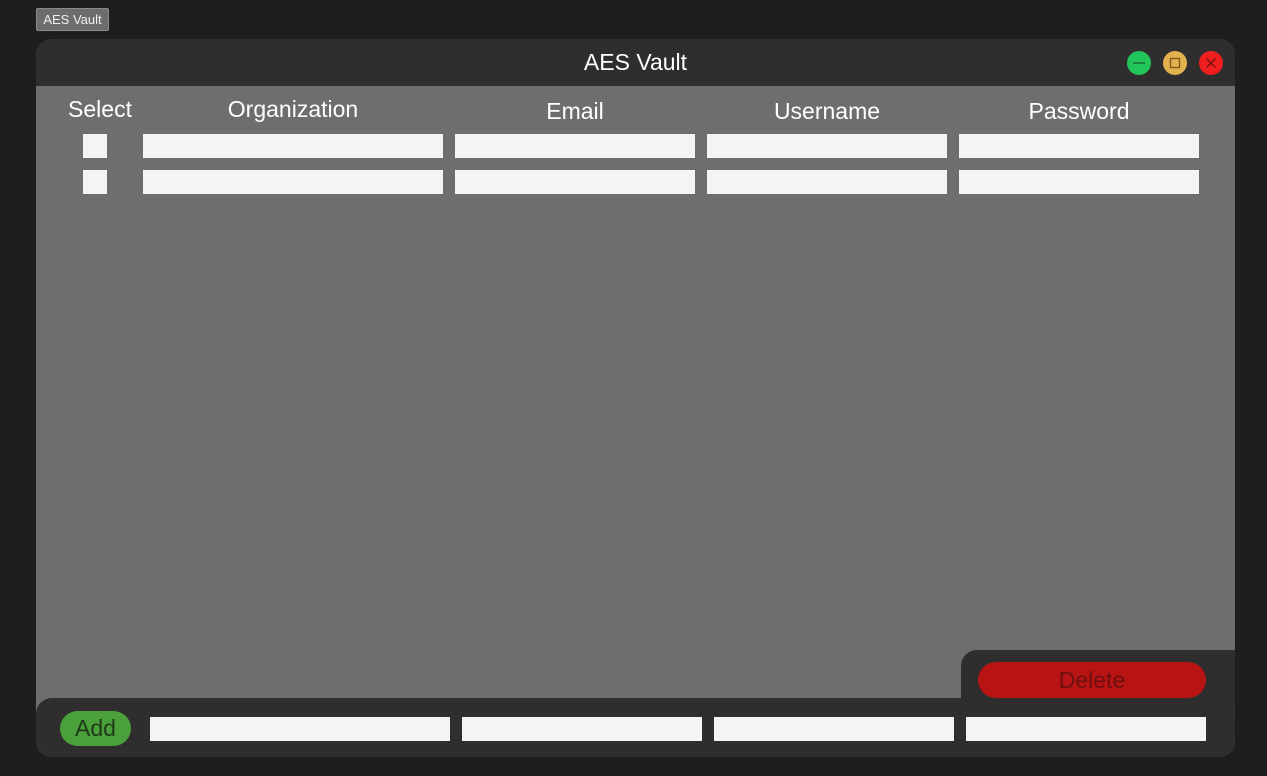 The image size is (1267, 776). I want to click on maximize-icon, so click(1175, 63).